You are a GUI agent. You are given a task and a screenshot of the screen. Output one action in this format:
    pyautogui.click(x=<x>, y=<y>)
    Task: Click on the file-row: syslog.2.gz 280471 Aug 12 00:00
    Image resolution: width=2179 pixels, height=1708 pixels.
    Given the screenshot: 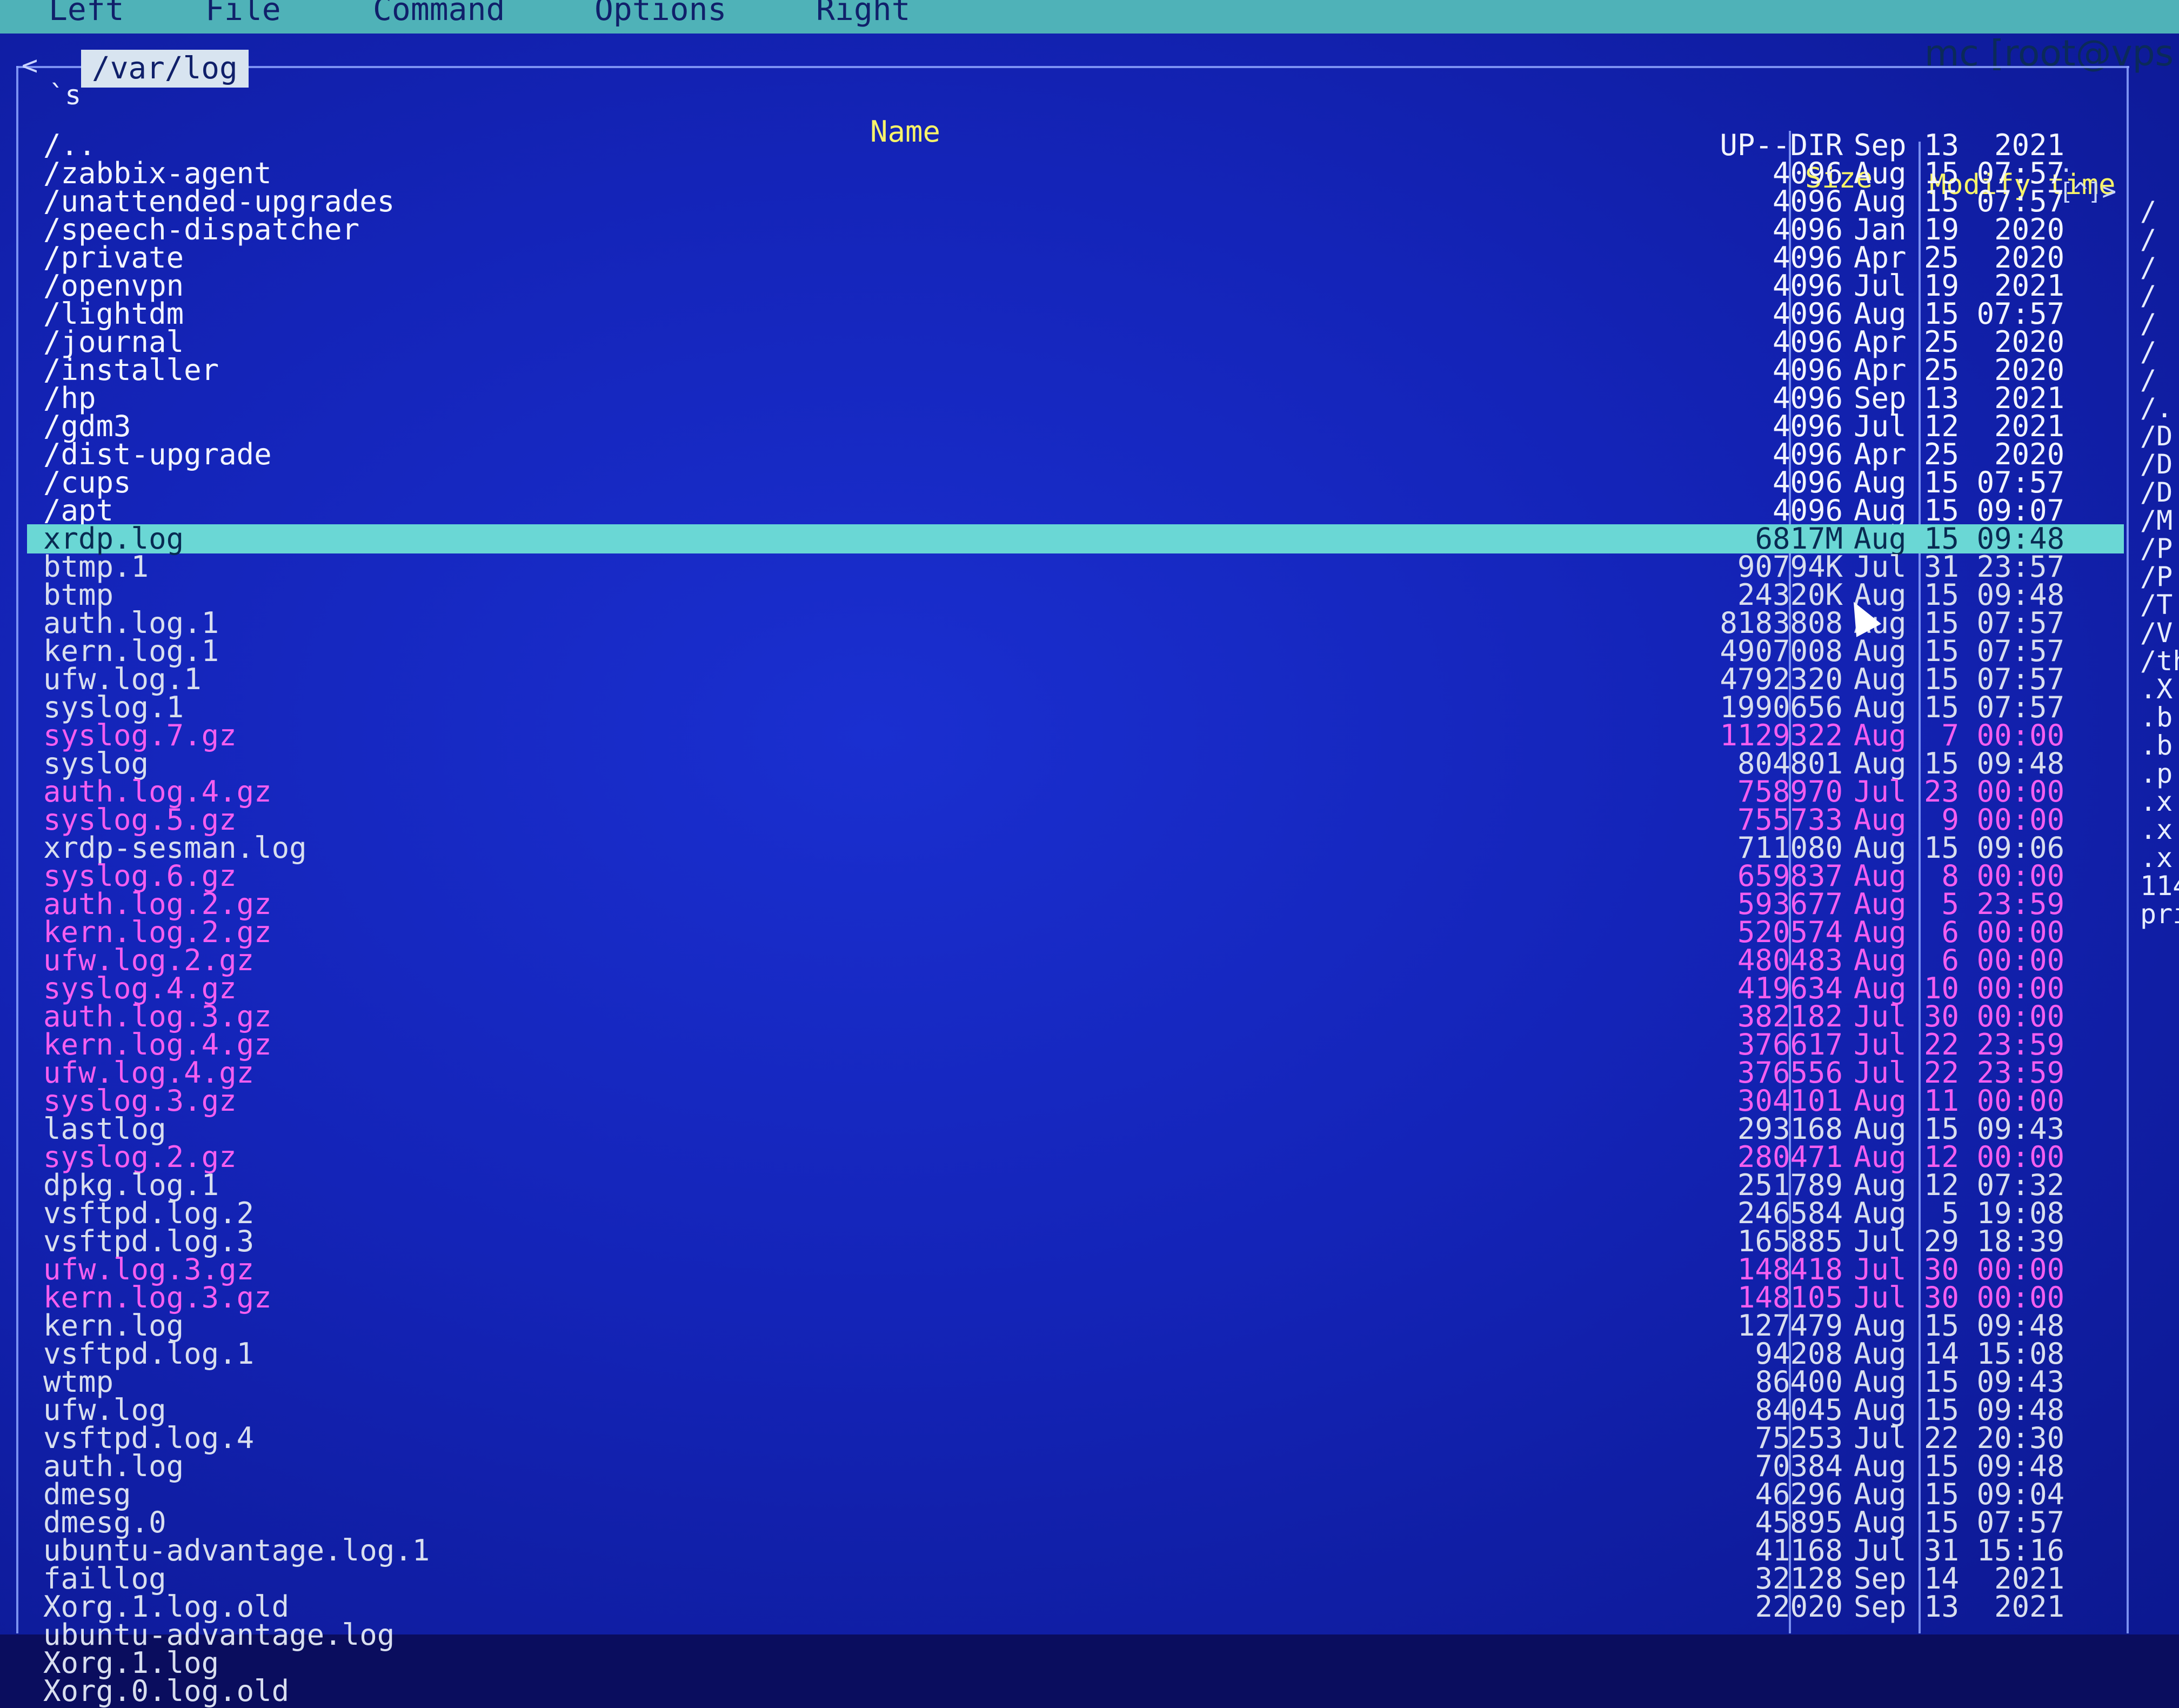 What is the action you would take?
    pyautogui.click(x=1076, y=1157)
    